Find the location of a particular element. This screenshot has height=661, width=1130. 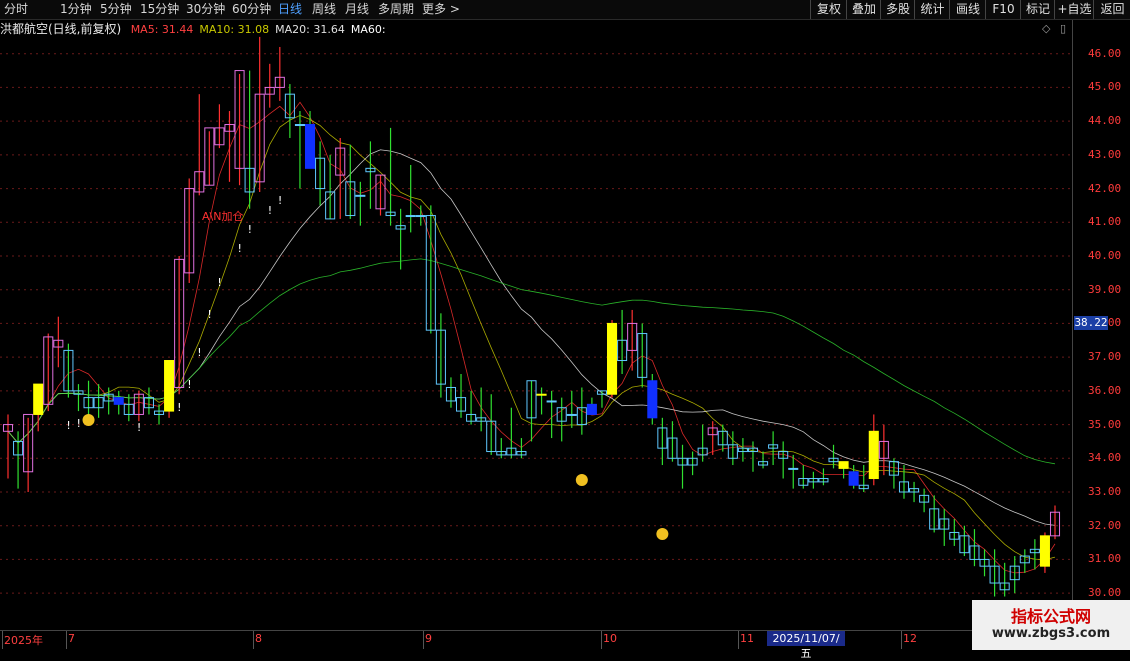

toolbar-button-4: 画线 is located at coordinates (967, 9).